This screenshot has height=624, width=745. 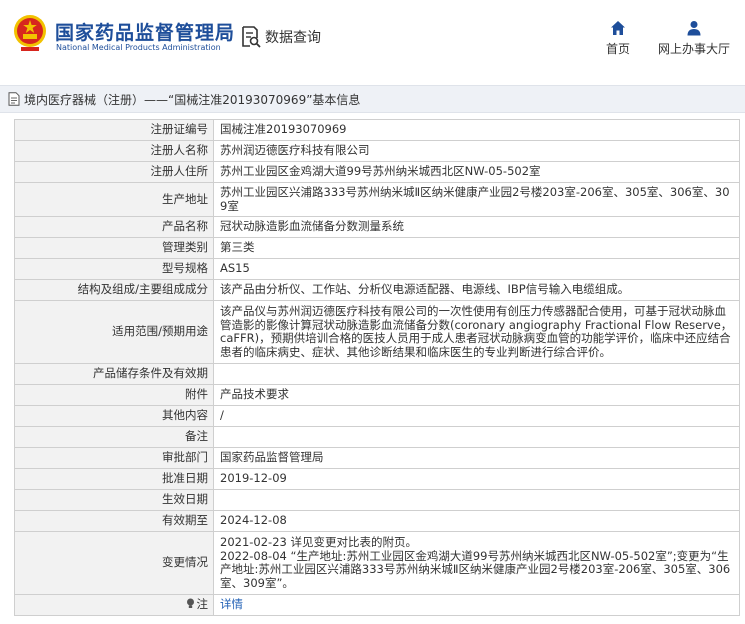 I want to click on lightbulb-icon, so click(x=190, y=603).